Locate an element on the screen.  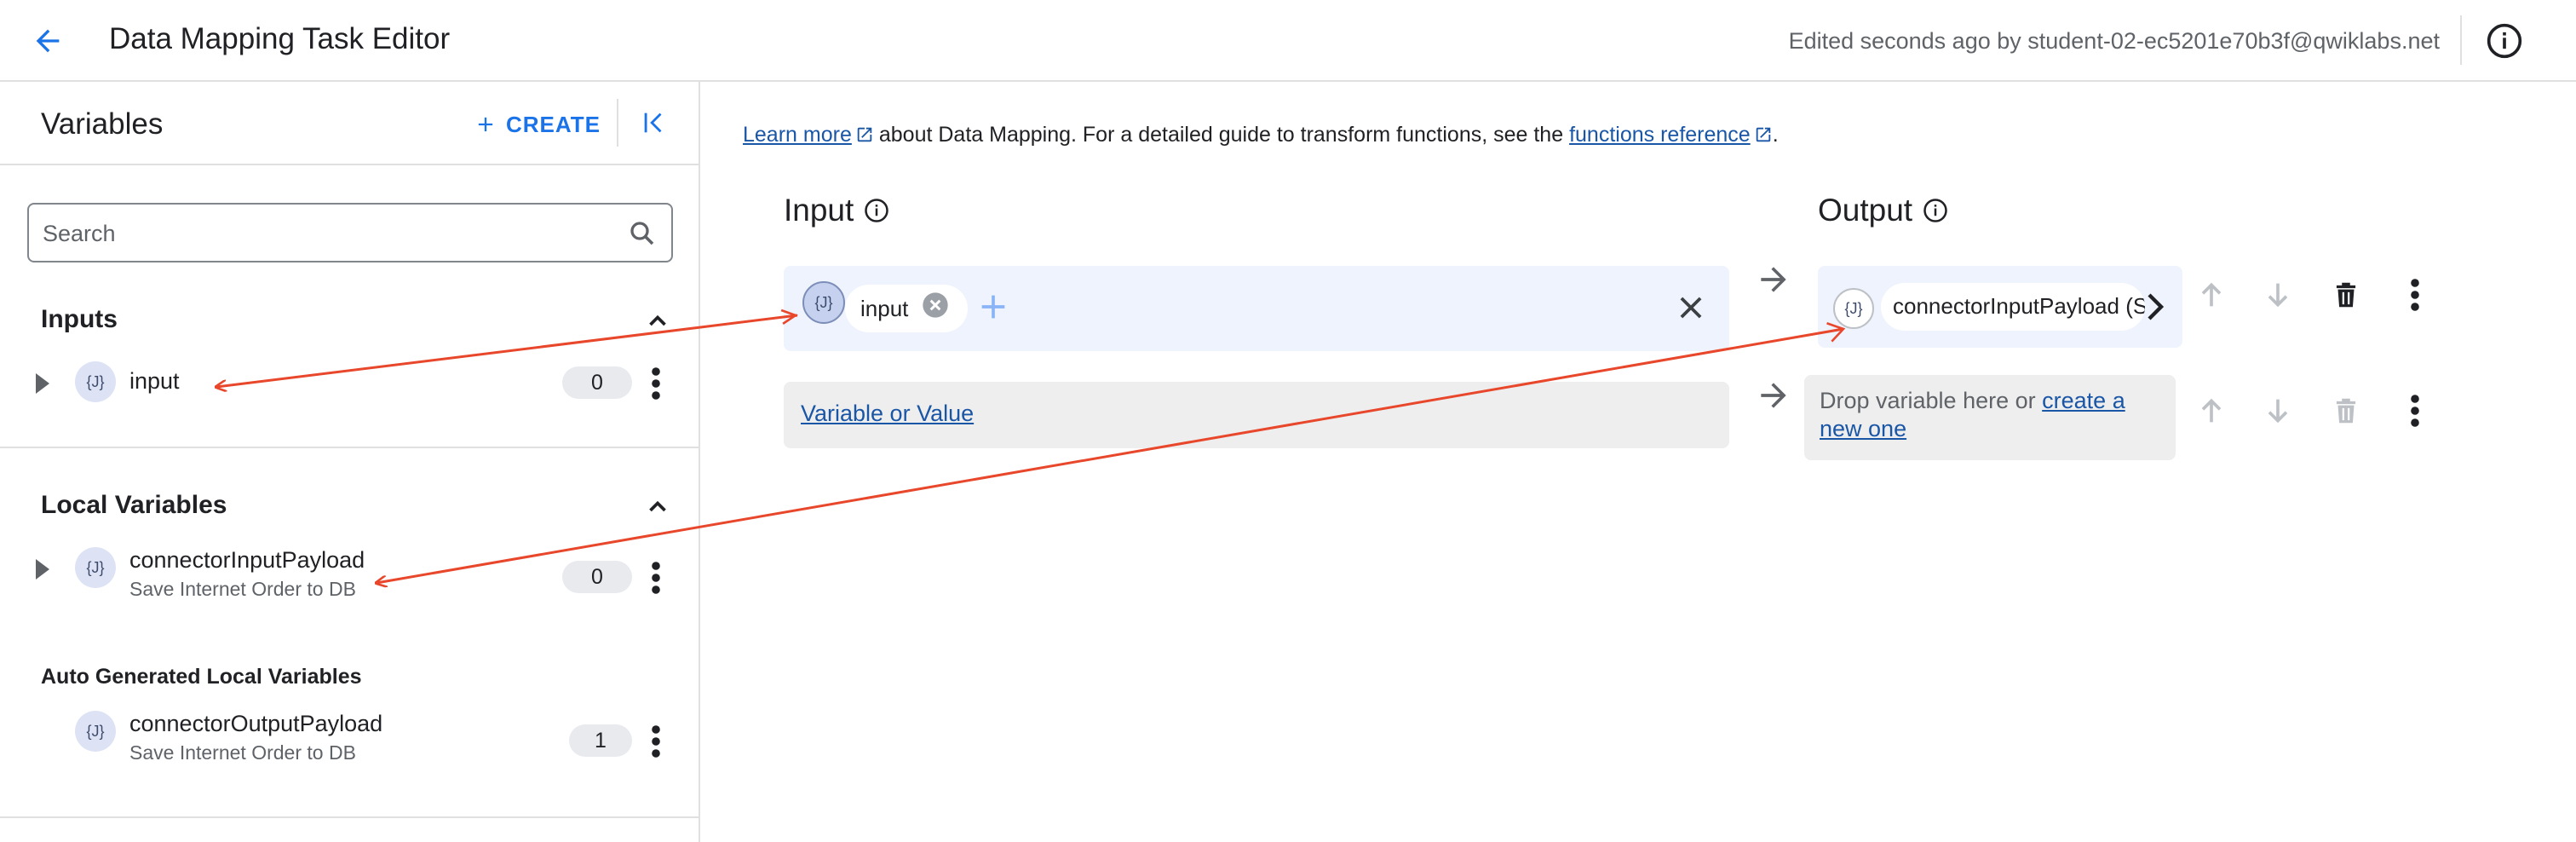
sidebar-title: Variables is located at coordinates (103, 124).